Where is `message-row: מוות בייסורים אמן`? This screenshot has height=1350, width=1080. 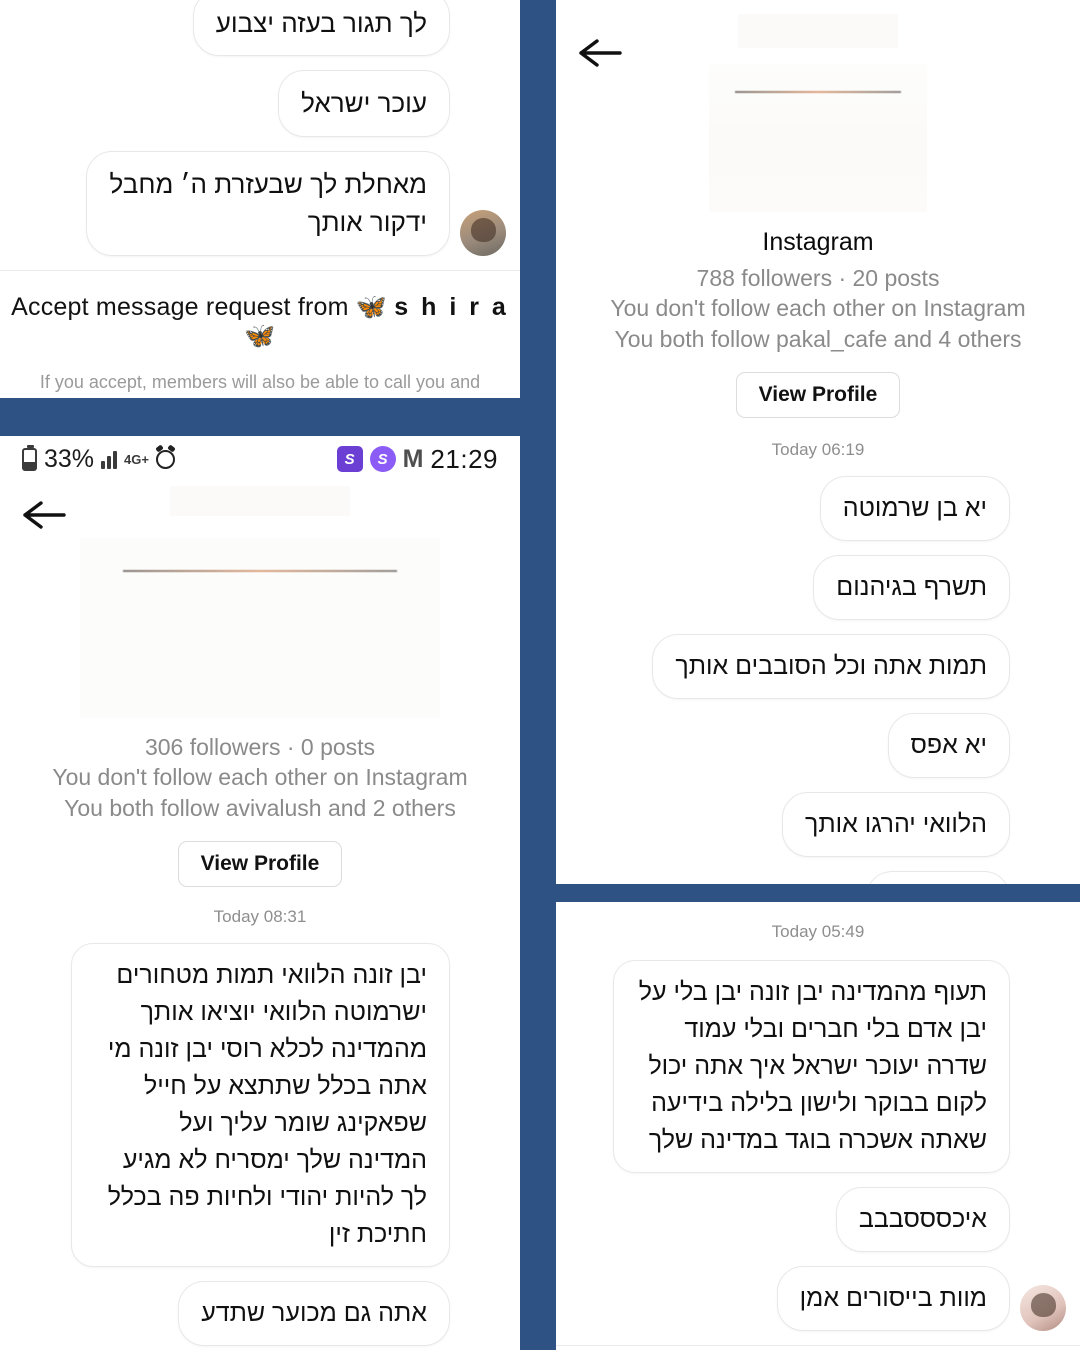
message-row: מוות בייסורים אמן is located at coordinates (818, 1298).